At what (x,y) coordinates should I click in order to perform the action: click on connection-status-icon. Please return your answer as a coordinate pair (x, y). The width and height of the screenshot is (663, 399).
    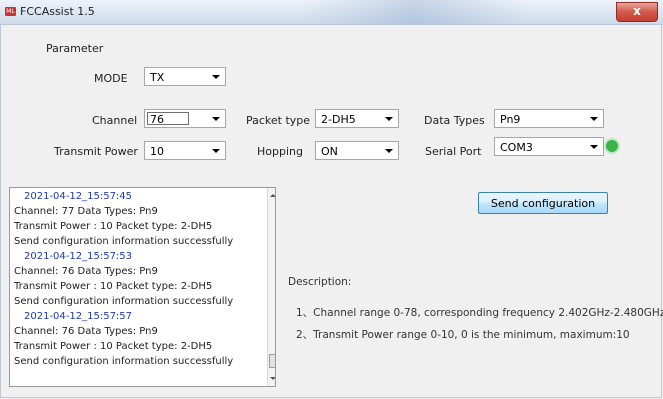
    Looking at the image, I should click on (612, 146).